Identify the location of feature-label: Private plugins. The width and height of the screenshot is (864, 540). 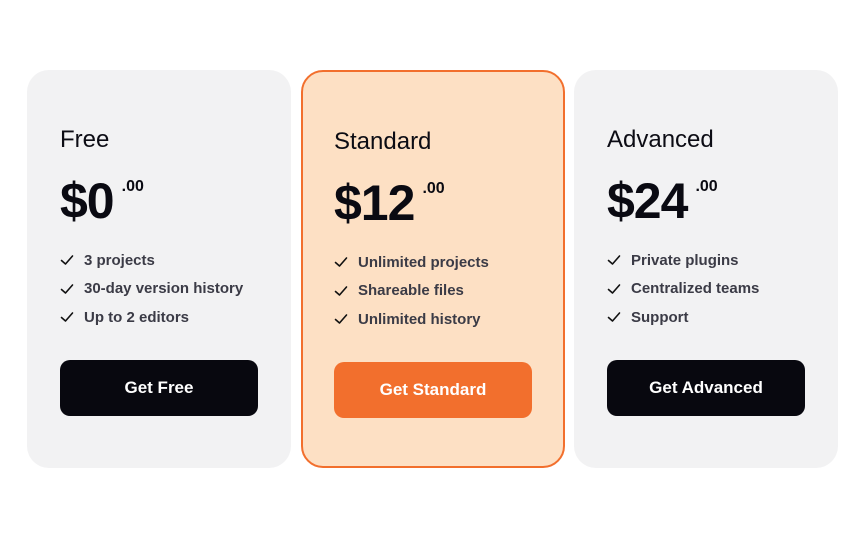
(685, 260).